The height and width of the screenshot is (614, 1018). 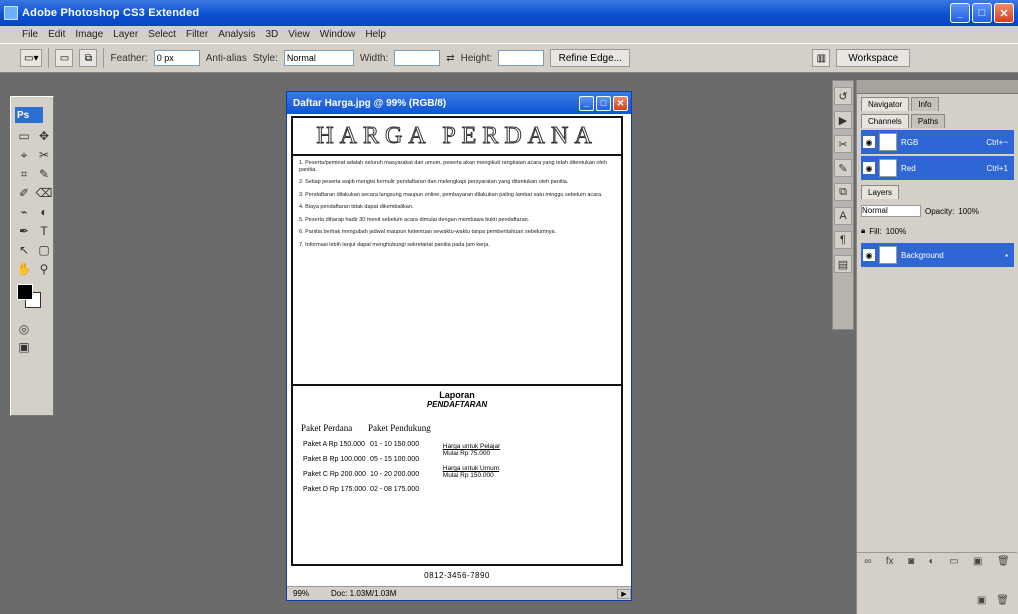 What do you see at coordinates (843, 192) in the screenshot?
I see `clone-source-icon: ⧉` at bounding box center [843, 192].